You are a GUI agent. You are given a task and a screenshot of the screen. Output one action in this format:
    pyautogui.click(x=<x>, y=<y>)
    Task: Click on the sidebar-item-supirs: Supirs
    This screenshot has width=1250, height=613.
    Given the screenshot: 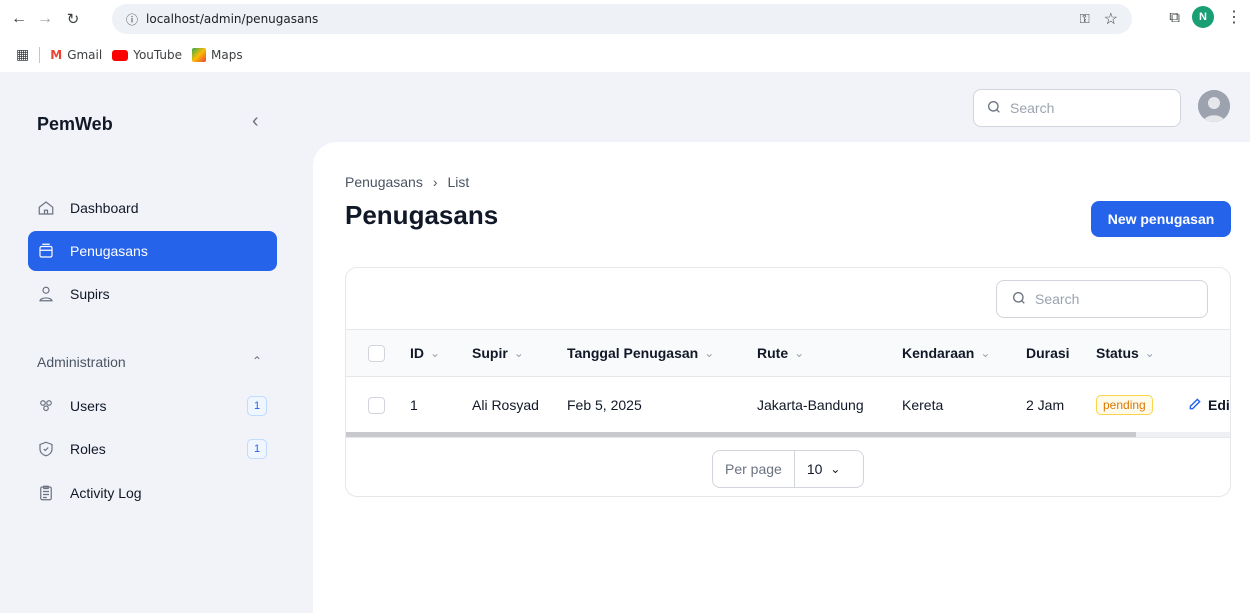 What is the action you would take?
    pyautogui.click(x=152, y=294)
    